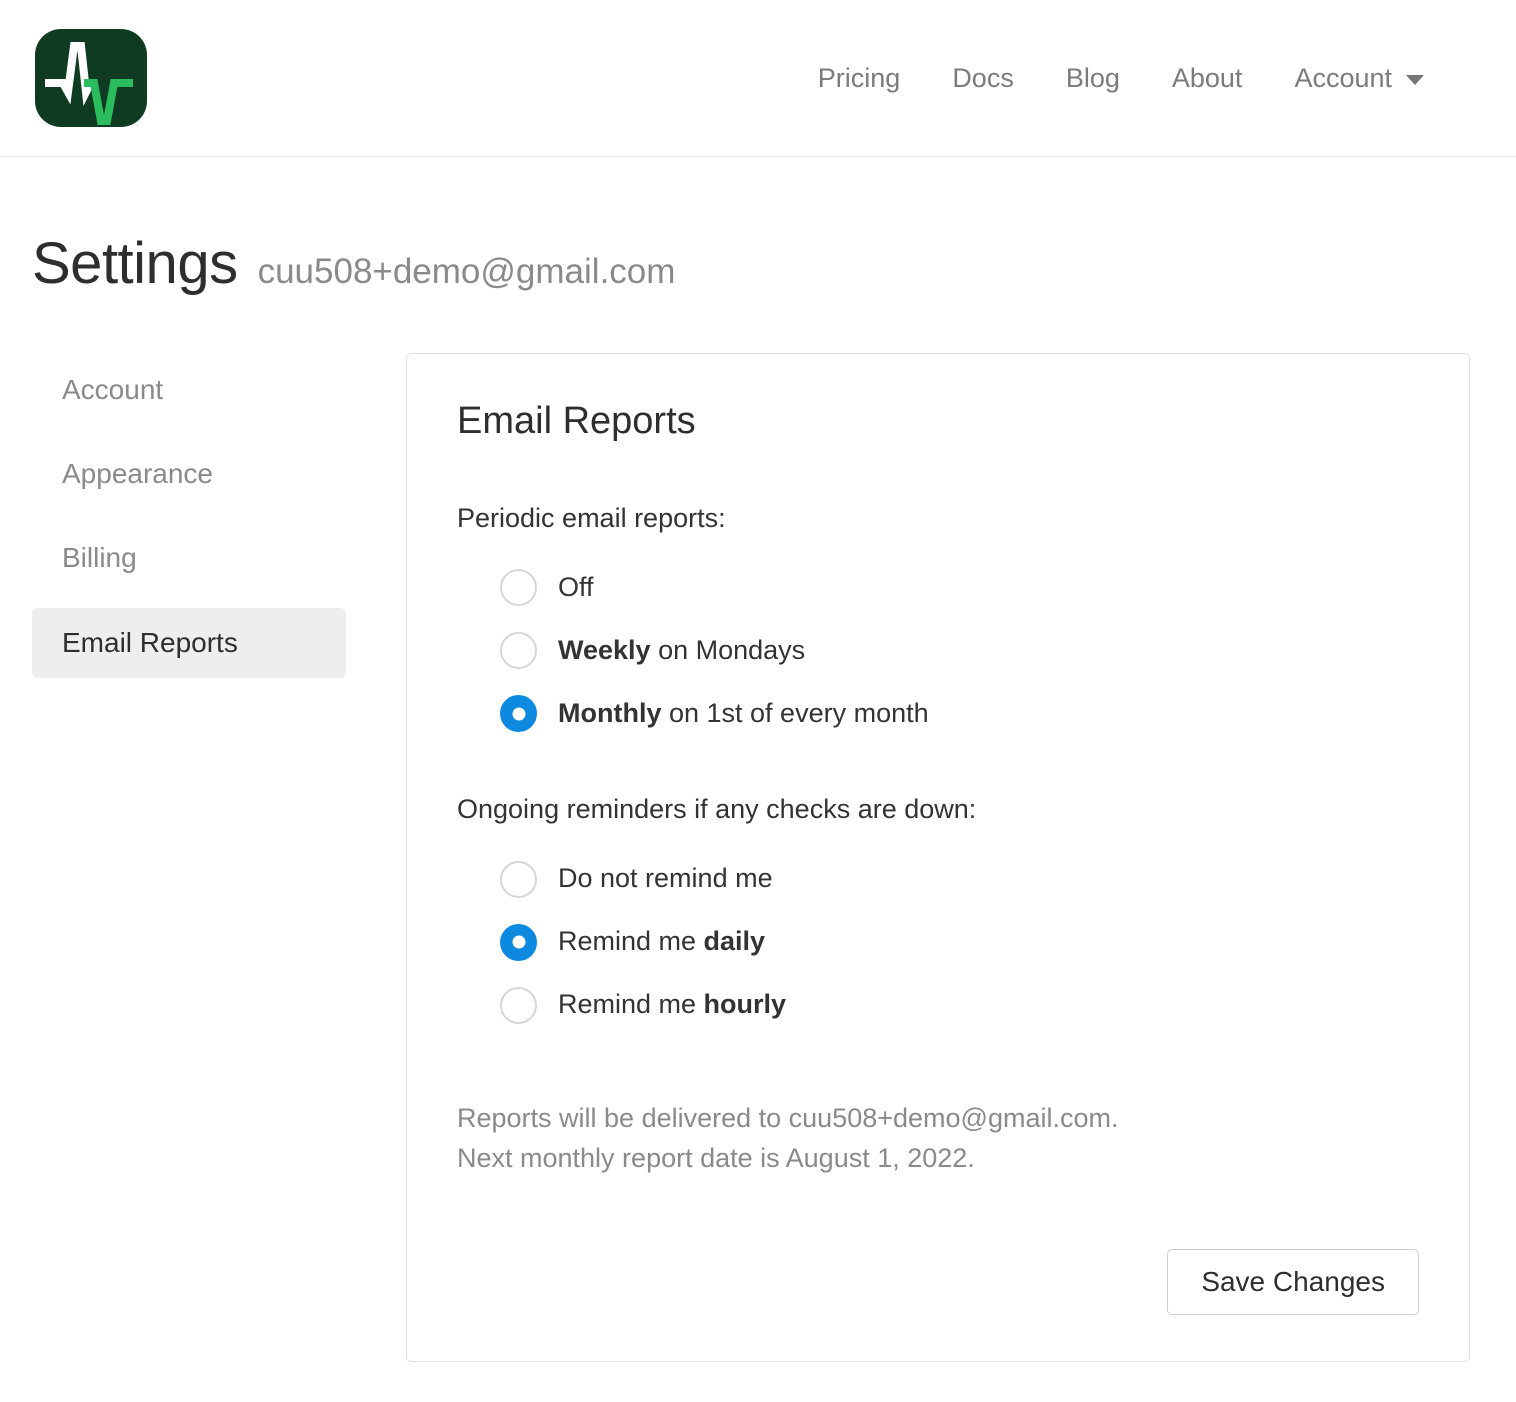 The height and width of the screenshot is (1402, 1516). I want to click on nav-account-dropdown: Account, so click(1350, 77).